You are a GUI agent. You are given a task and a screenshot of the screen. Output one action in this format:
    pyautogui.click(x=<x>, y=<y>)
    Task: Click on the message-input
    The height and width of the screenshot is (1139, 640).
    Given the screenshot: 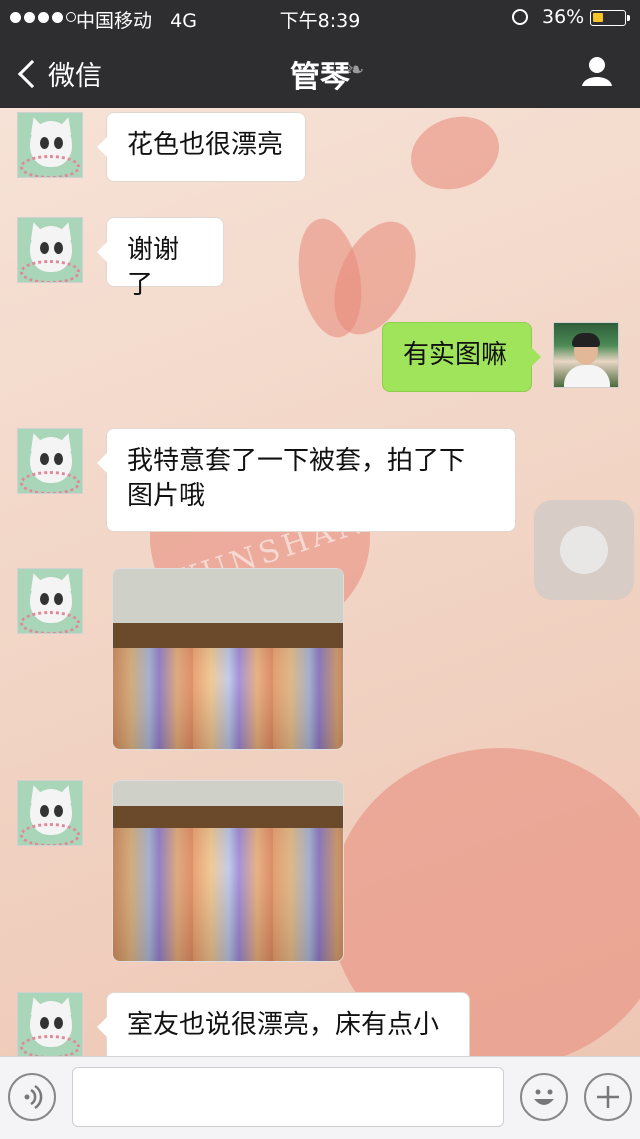 What is the action you would take?
    pyautogui.click(x=288, y=1097)
    